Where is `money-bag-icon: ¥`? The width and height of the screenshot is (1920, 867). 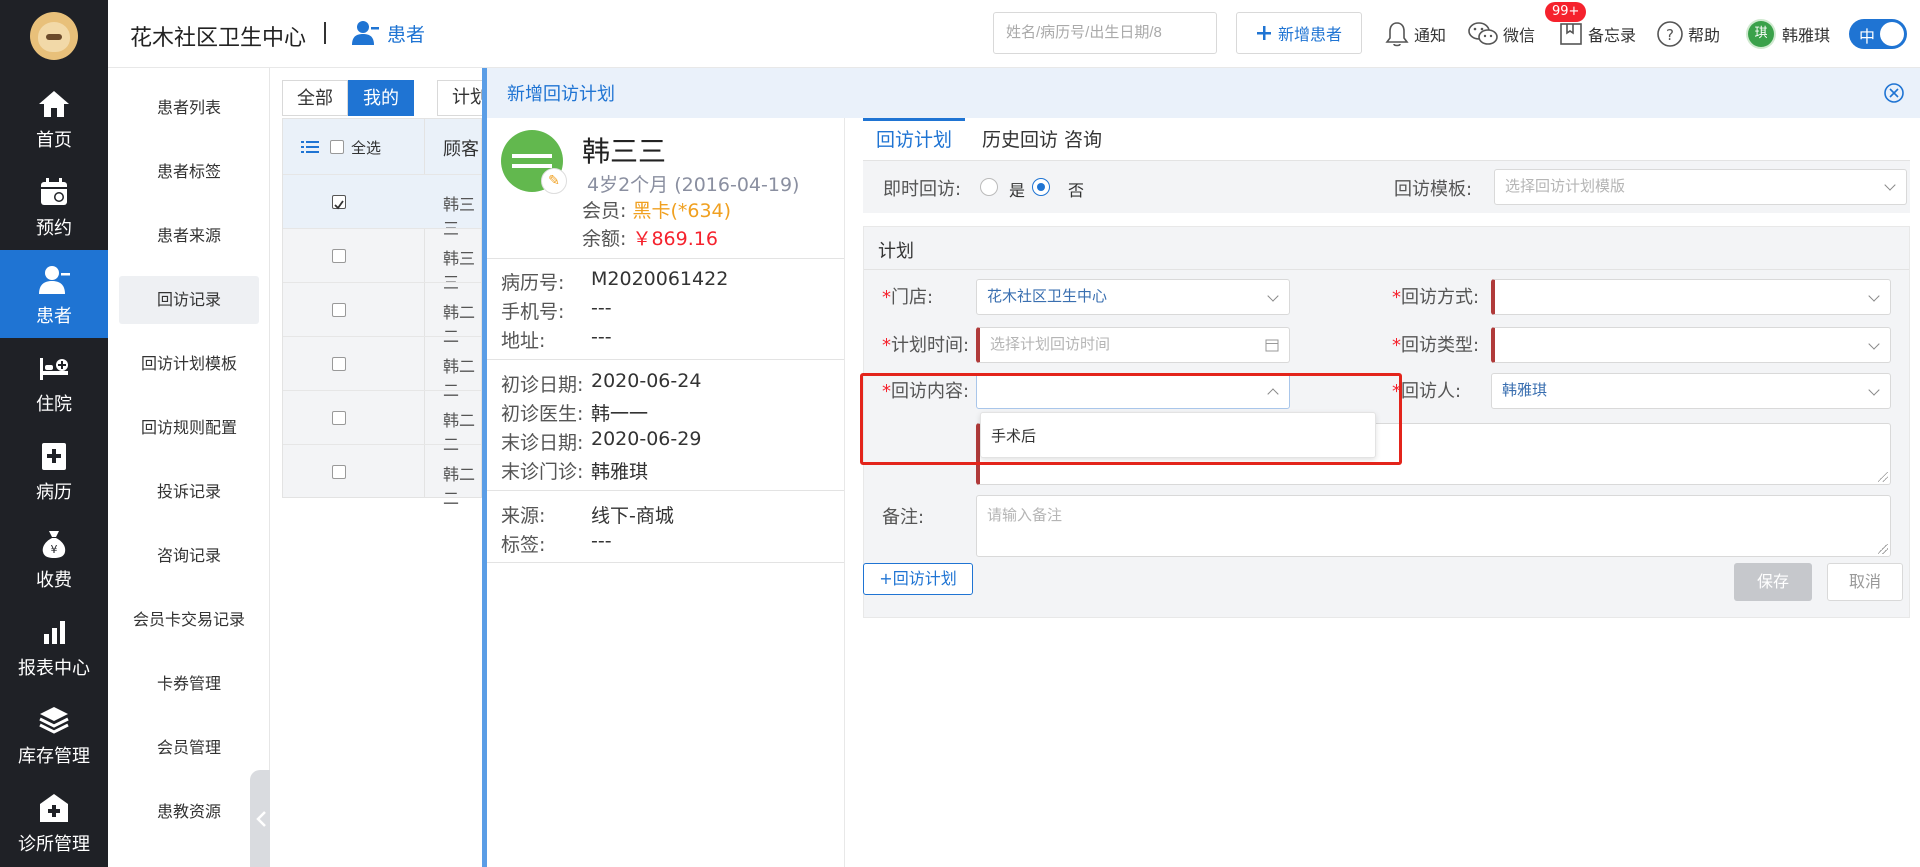 money-bag-icon: ¥ is located at coordinates (54, 544).